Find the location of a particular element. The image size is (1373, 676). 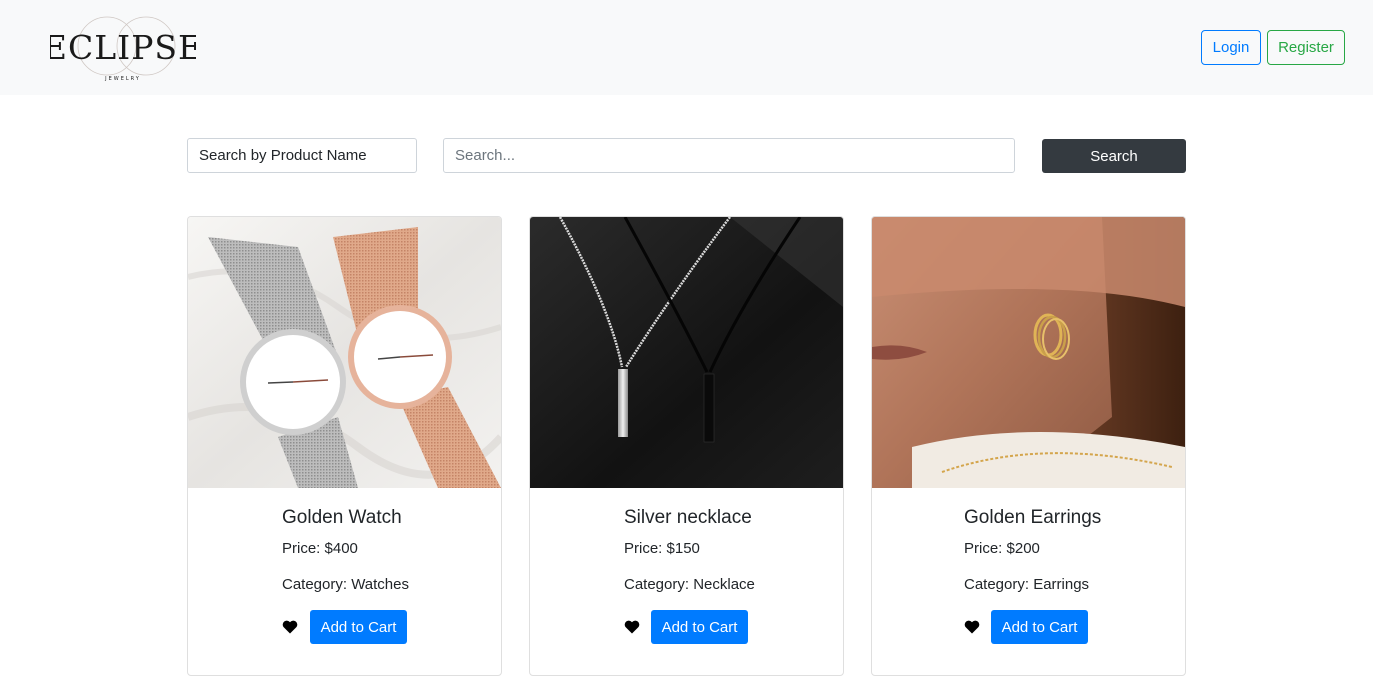

register-button: Register is located at coordinates (1306, 47).